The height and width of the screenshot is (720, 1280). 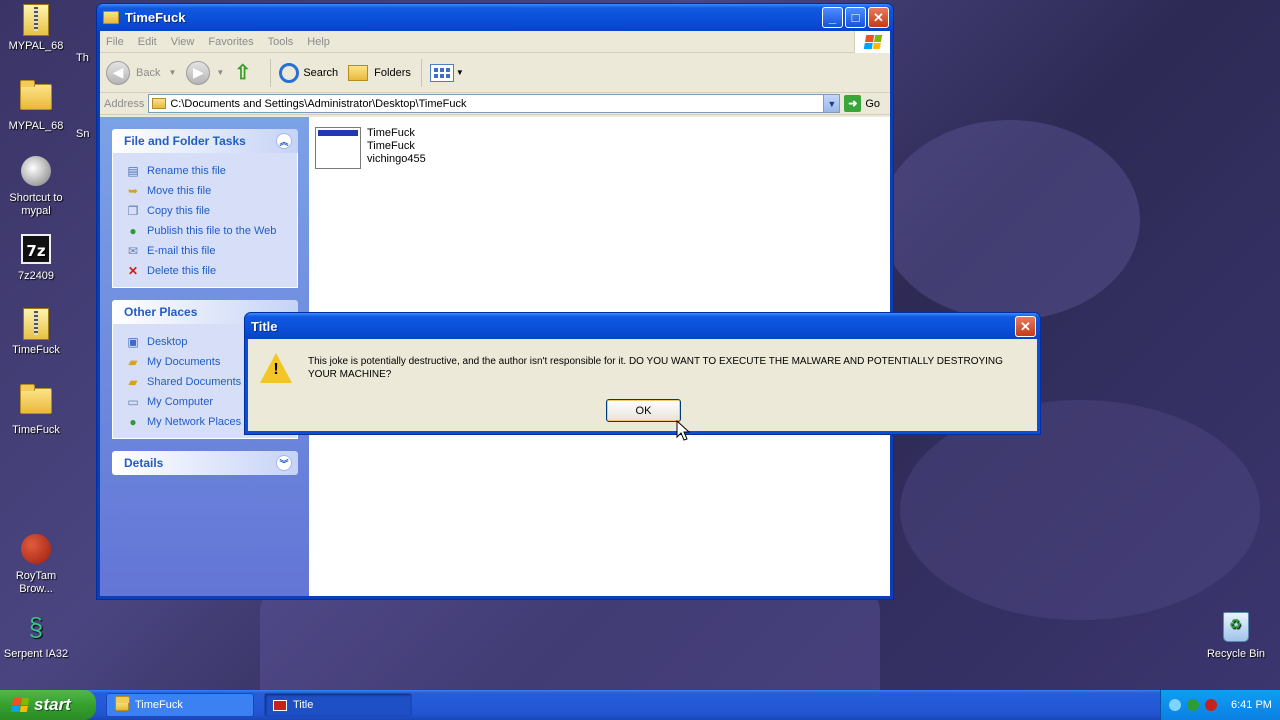 I want to click on address-dropdown-button: ▼, so click(x=831, y=103).